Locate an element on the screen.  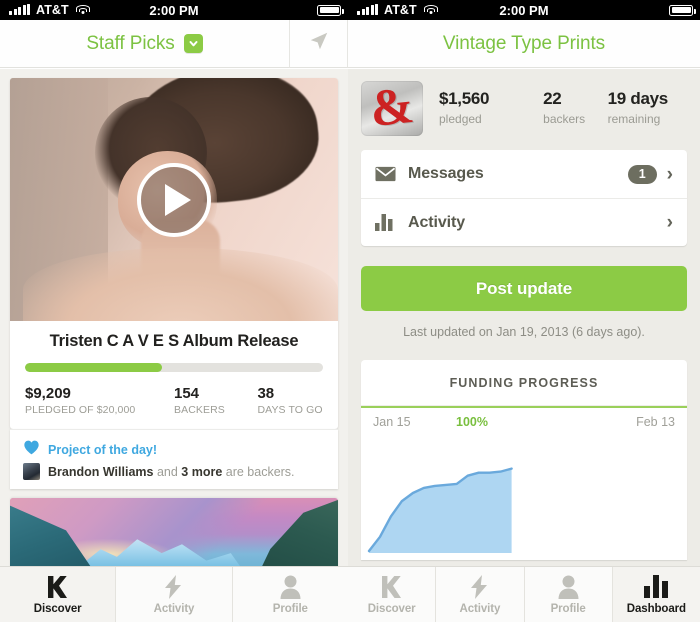
tab-activity-right: Activity is located at coordinates (480, 594).